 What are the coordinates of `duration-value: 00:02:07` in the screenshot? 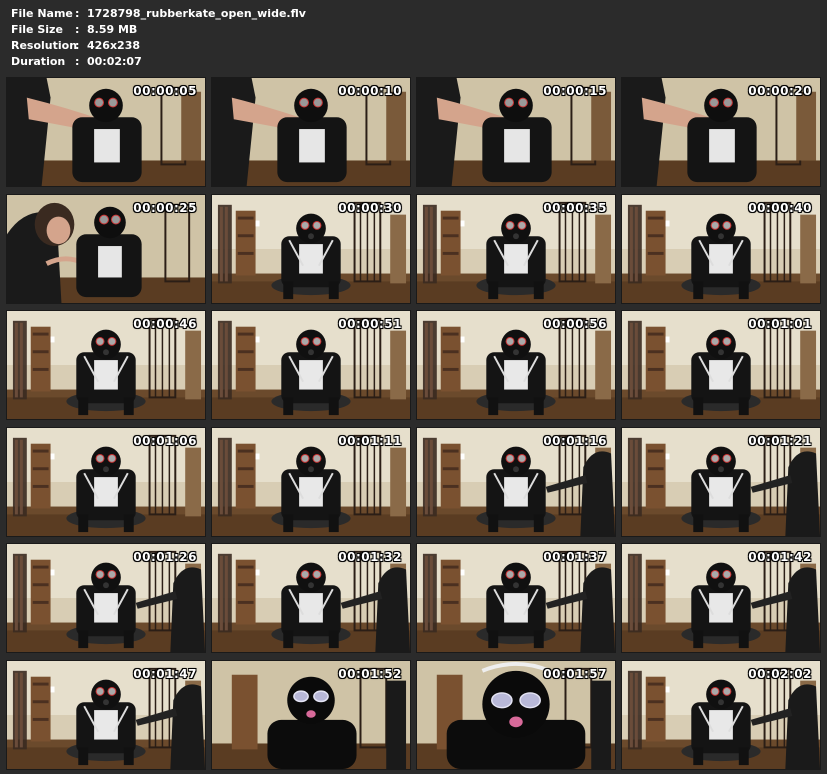 It's located at (114, 61).